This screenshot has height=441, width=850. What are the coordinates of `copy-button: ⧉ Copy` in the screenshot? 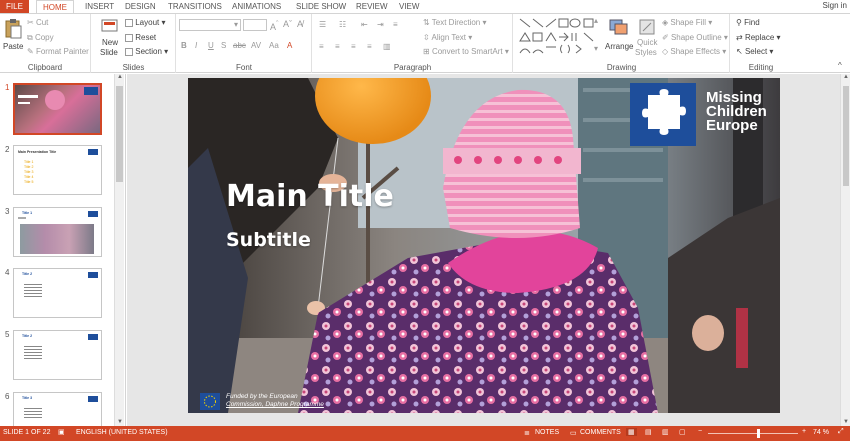 It's located at (40, 38).